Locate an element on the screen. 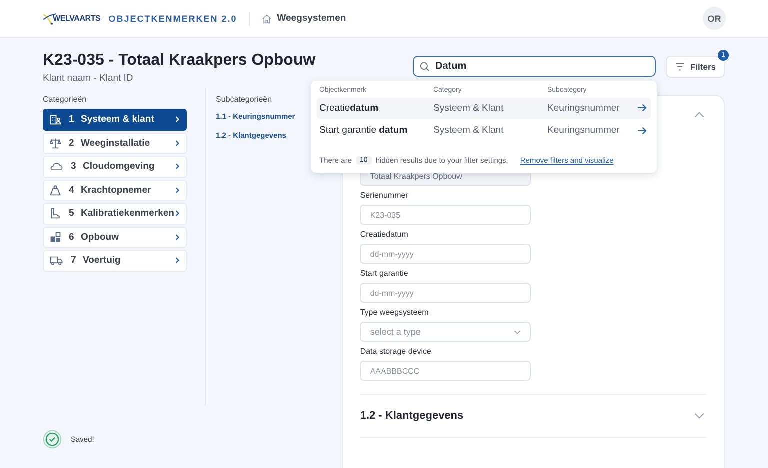 The width and height of the screenshot is (768, 468). filters-button: Filters is located at coordinates (695, 67).